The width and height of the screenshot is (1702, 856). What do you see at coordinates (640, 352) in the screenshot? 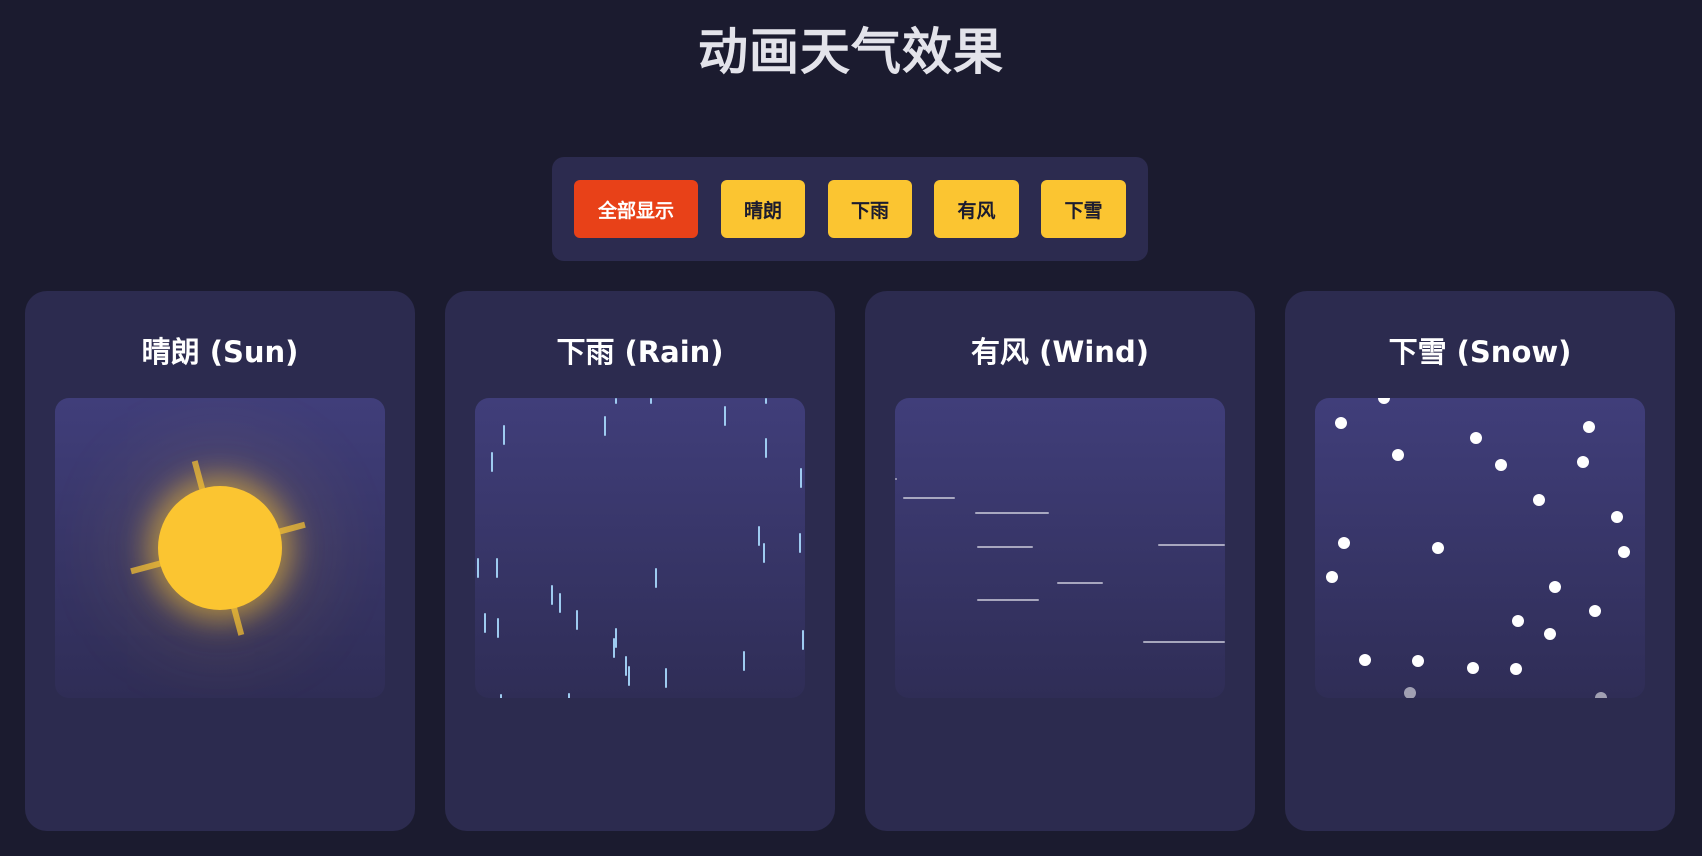
I see `card-title: 下雨 (Rain)` at bounding box center [640, 352].